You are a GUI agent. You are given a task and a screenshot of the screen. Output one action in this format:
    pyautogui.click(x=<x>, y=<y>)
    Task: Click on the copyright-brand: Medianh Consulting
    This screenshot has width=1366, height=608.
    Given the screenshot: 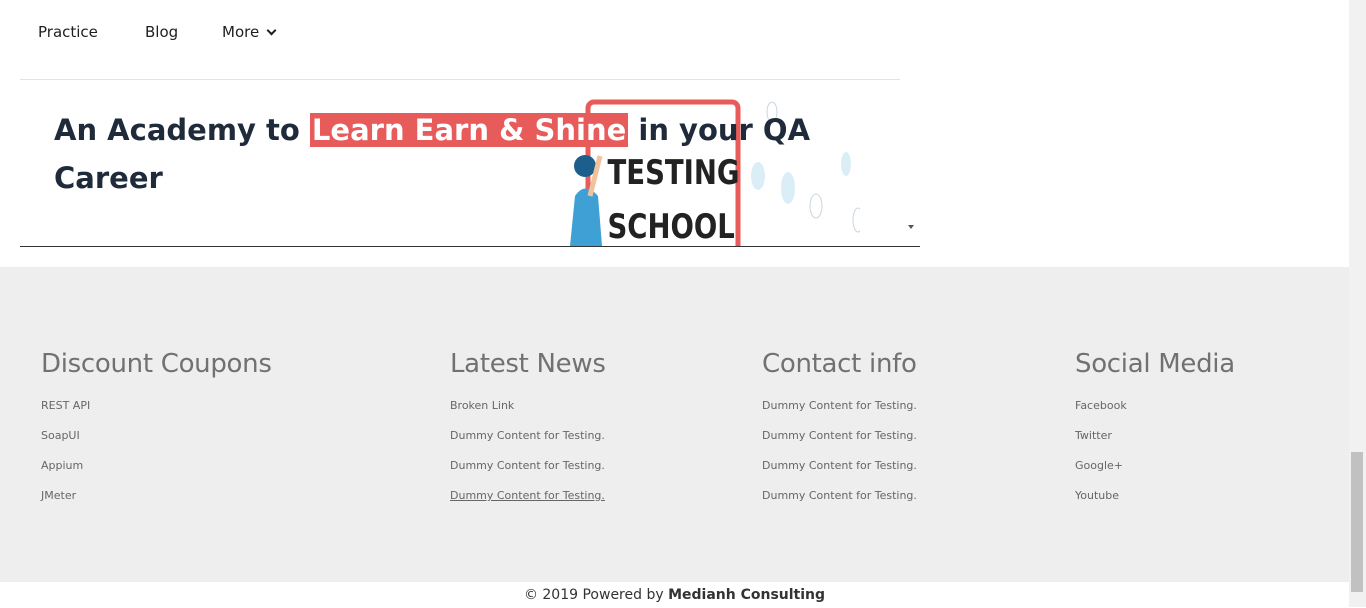 What is the action you would take?
    pyautogui.click(x=746, y=595)
    